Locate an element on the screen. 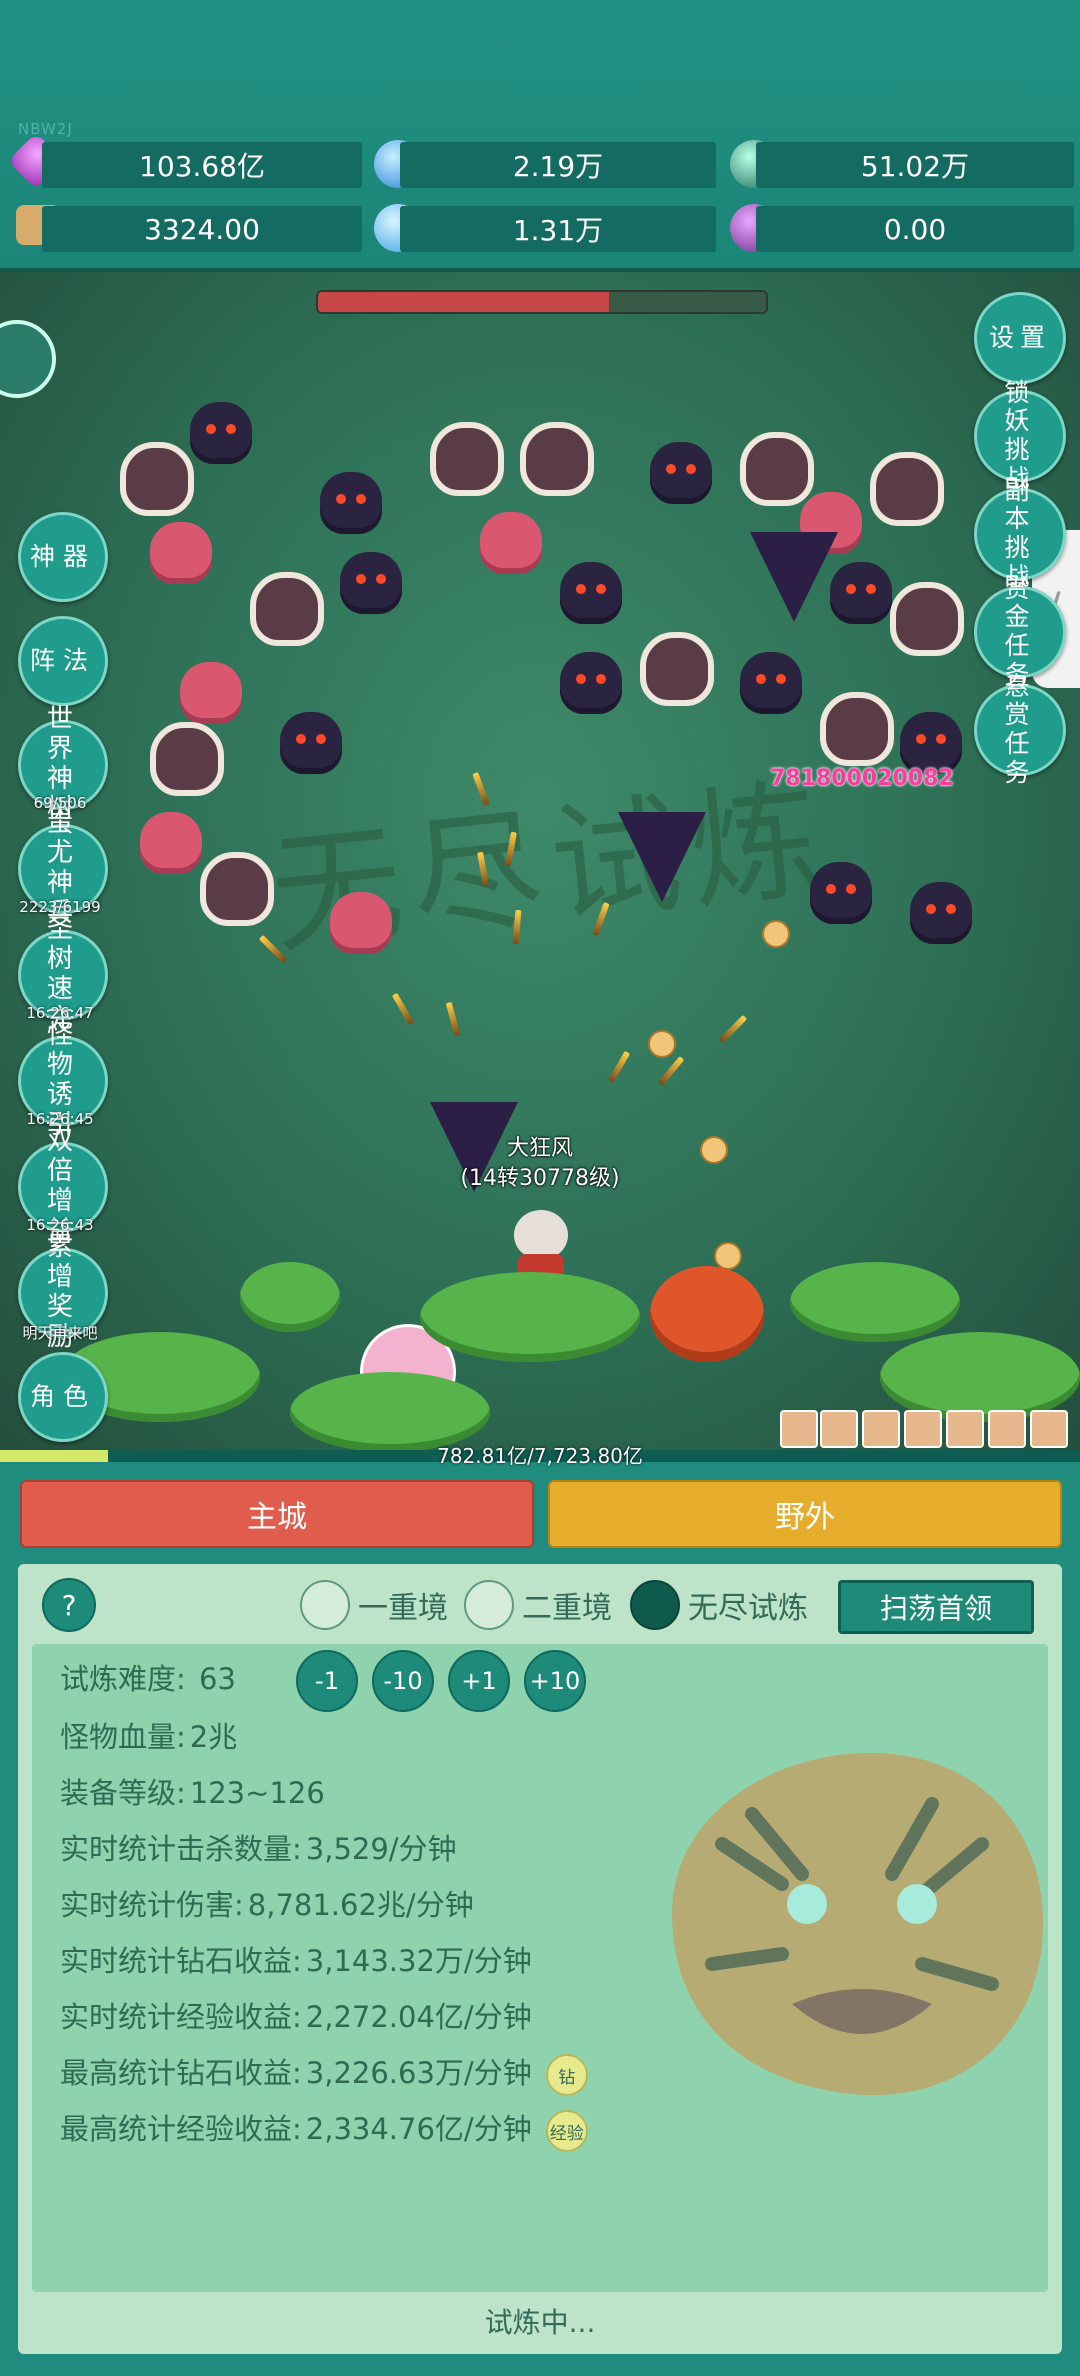 Image resolution: width=1080 pixels, height=2376 pixels. watermark-text: NBW2J is located at coordinates (45, 129).